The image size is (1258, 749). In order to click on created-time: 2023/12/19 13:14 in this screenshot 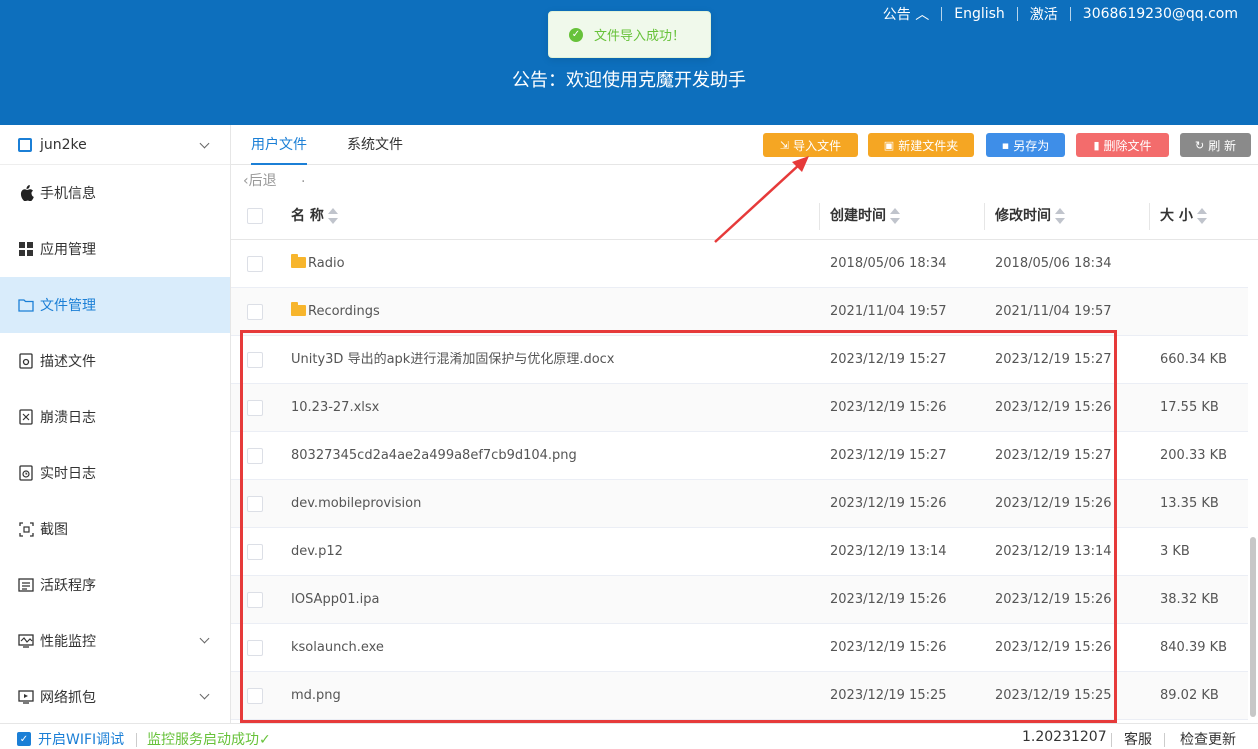, I will do `click(888, 551)`.